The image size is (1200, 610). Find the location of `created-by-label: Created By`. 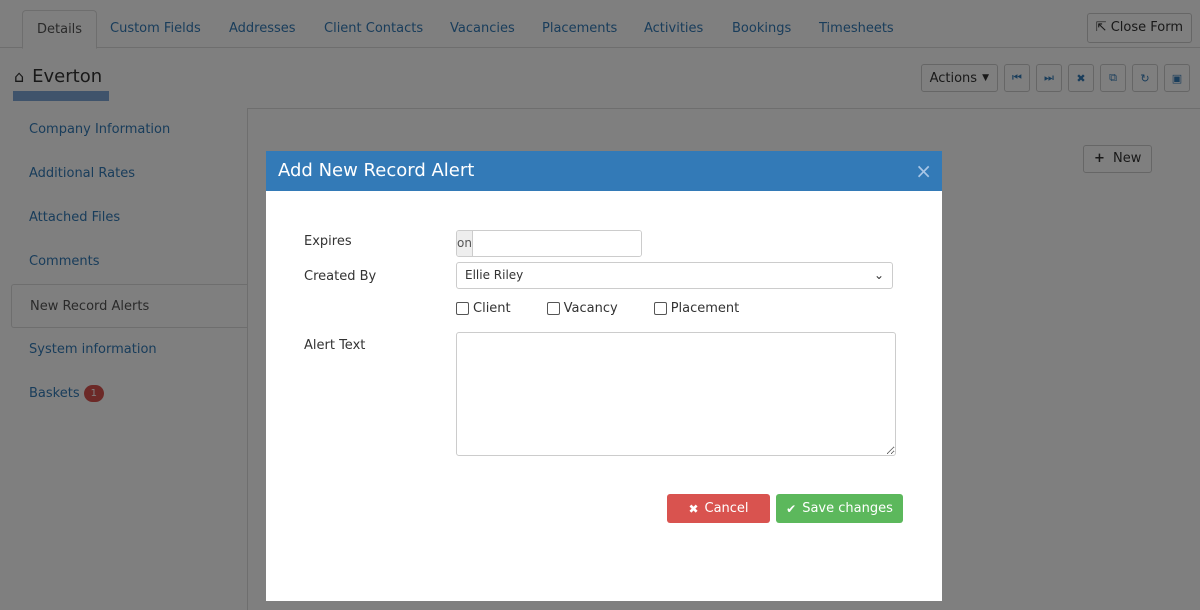

created-by-label: Created By is located at coordinates (340, 276).